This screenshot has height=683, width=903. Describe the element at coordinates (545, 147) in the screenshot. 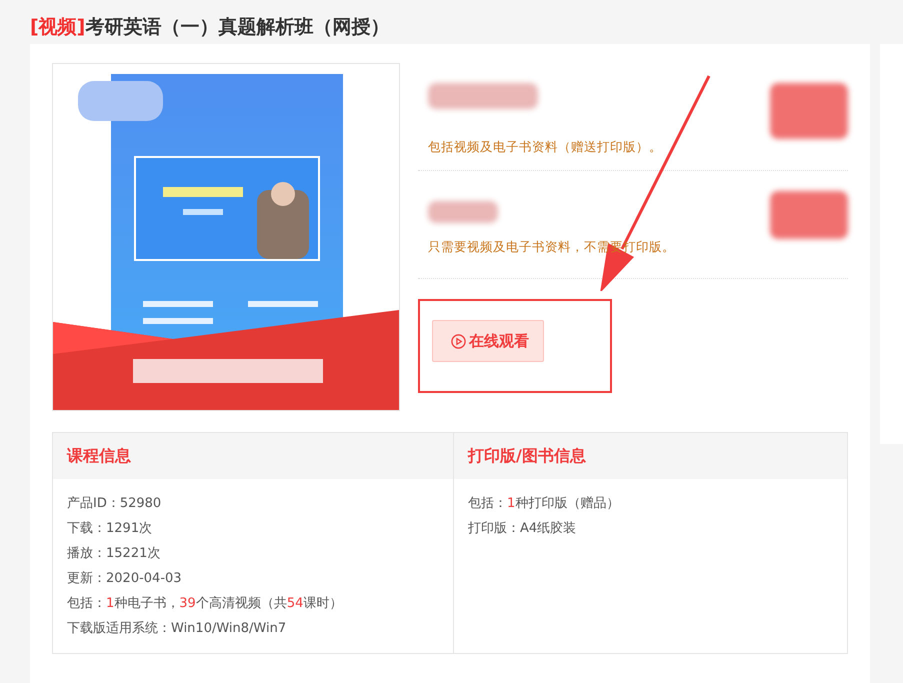

I see `option-description: 包括视频及电子书资料（赠送打印版）。` at that location.